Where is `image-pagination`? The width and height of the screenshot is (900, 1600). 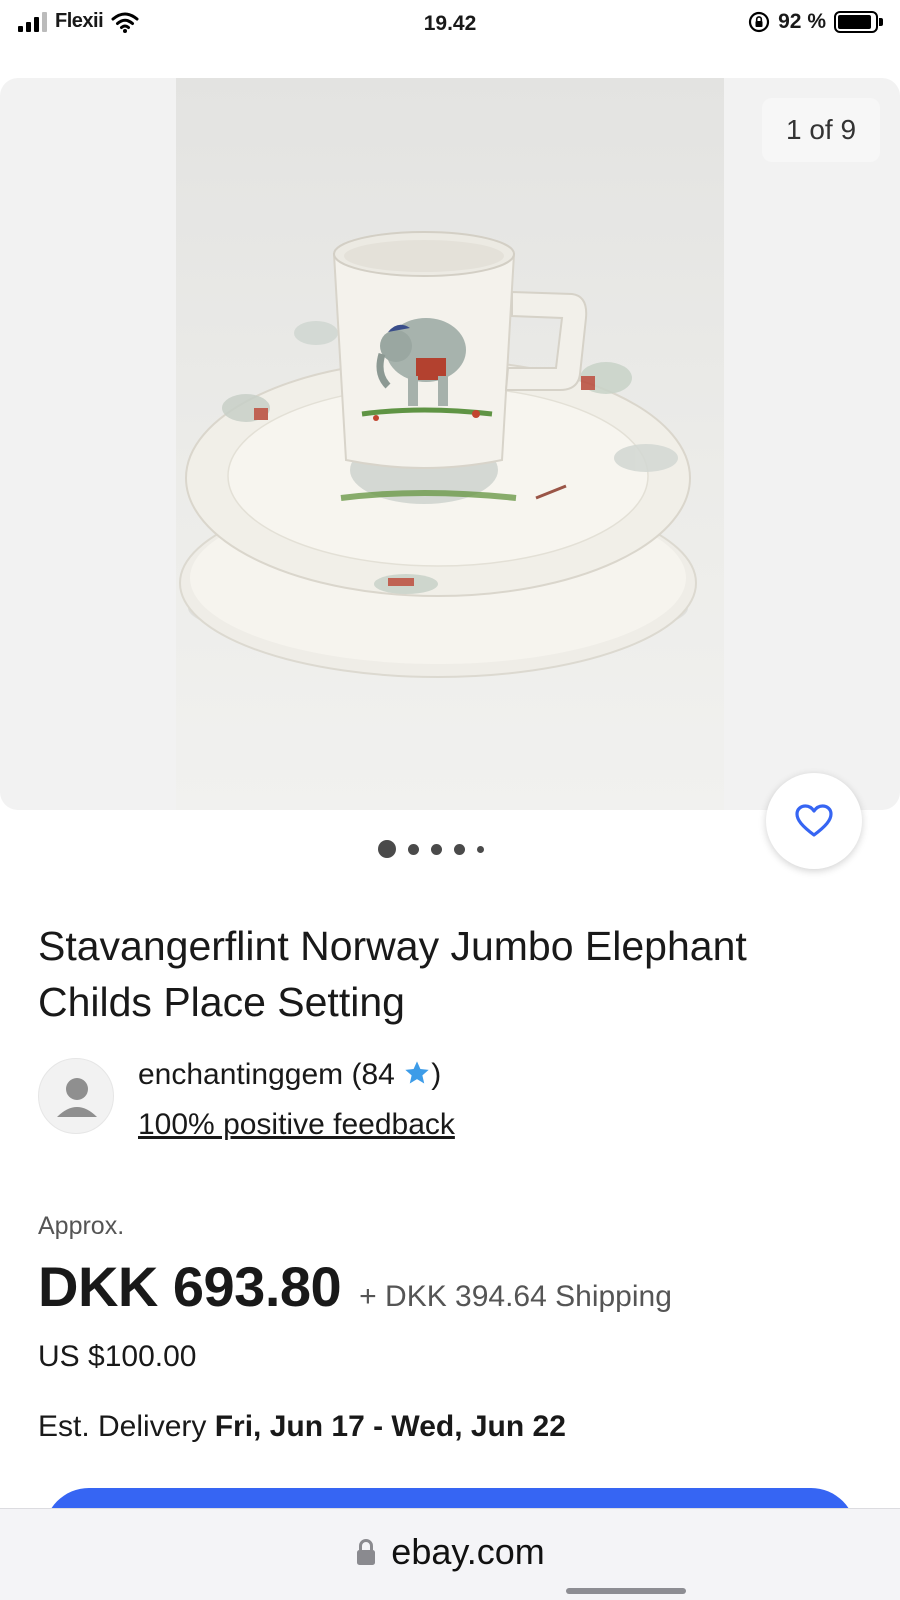
image-pagination is located at coordinates (431, 849).